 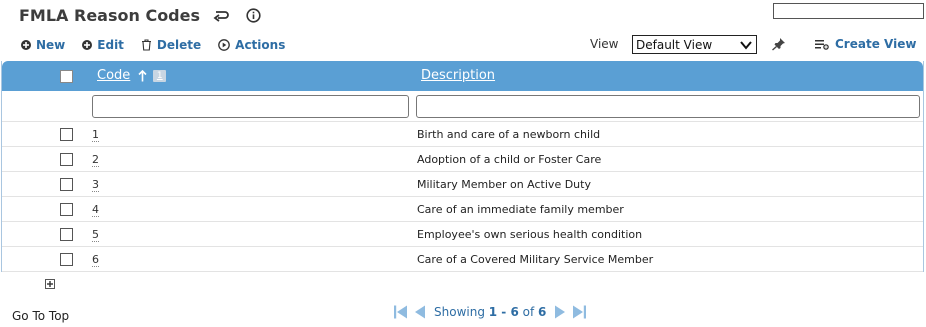 What do you see at coordinates (95, 235) in the screenshot?
I see `row-code-link: 5` at bounding box center [95, 235].